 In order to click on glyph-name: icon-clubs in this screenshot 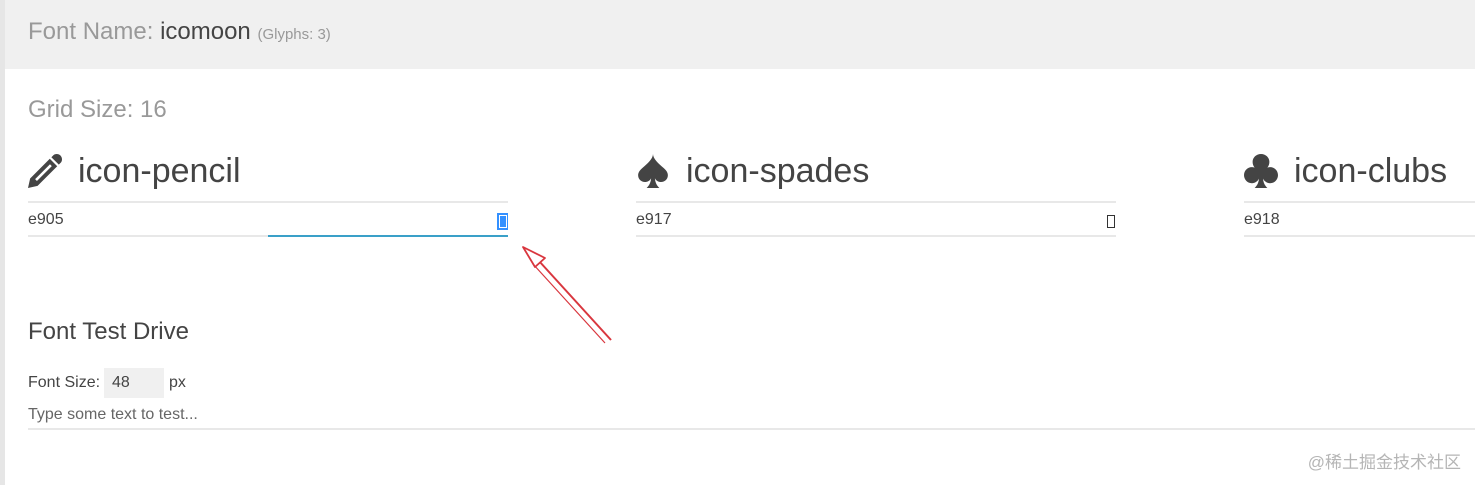, I will do `click(1371, 171)`.